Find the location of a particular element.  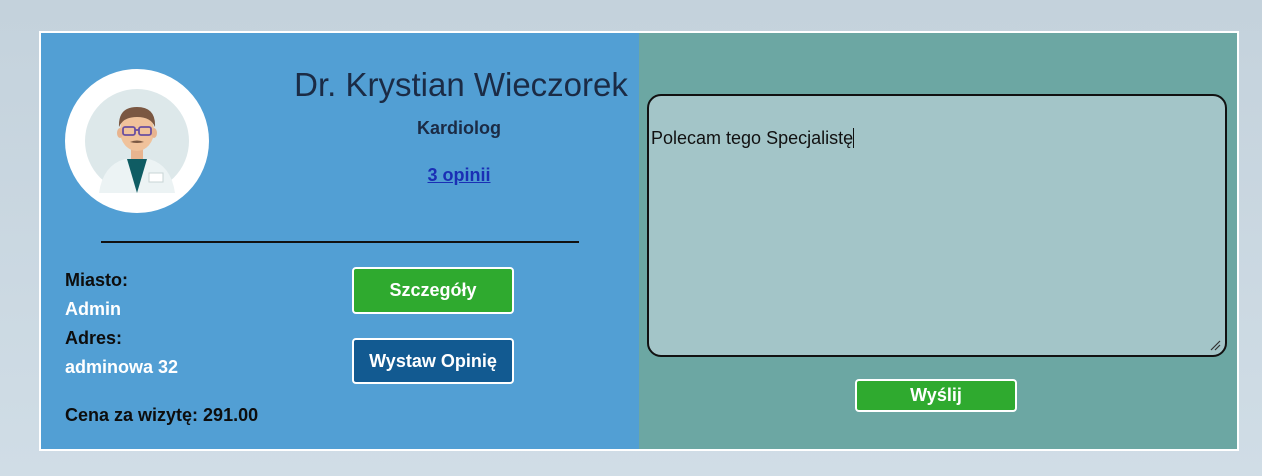

review-text: Polecam tego Specjalistę is located at coordinates (752, 138).